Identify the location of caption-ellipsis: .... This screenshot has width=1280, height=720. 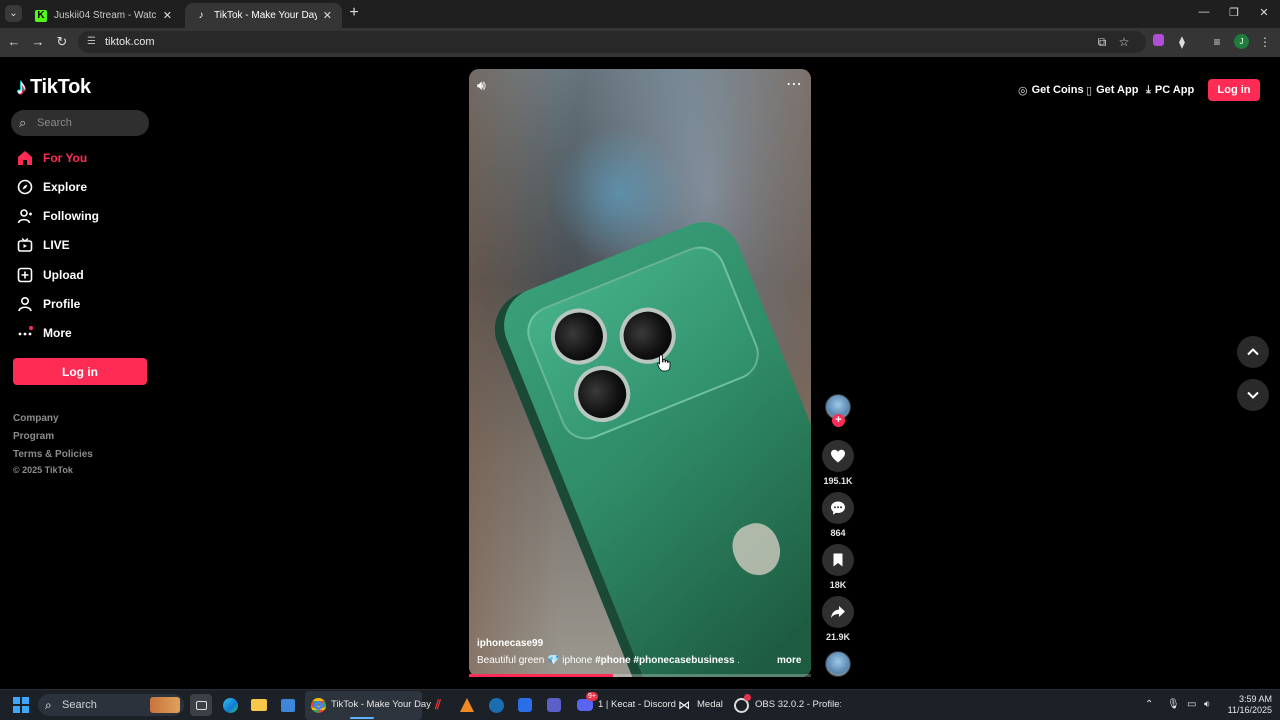
(738, 660).